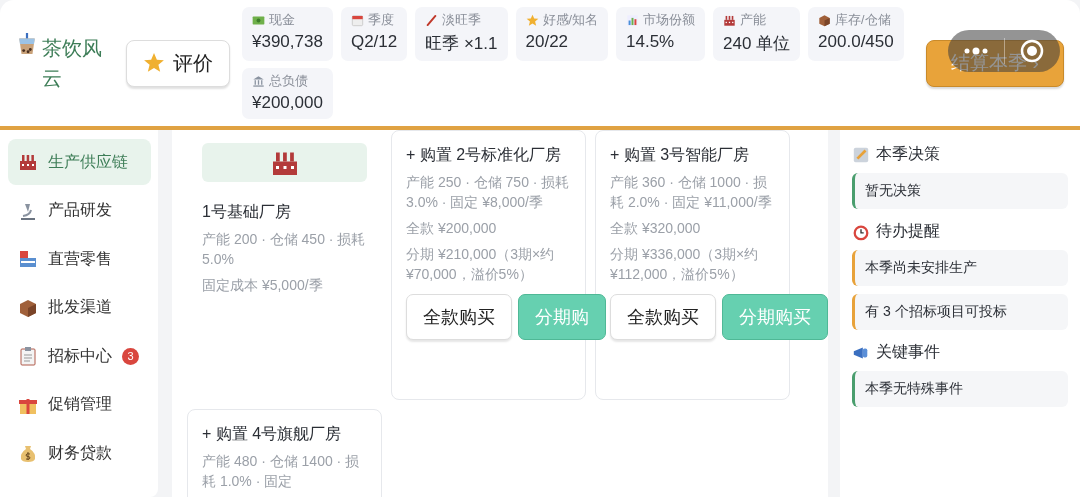 This screenshot has width=1080, height=497. I want to click on section-title: 关键事件, so click(908, 352).